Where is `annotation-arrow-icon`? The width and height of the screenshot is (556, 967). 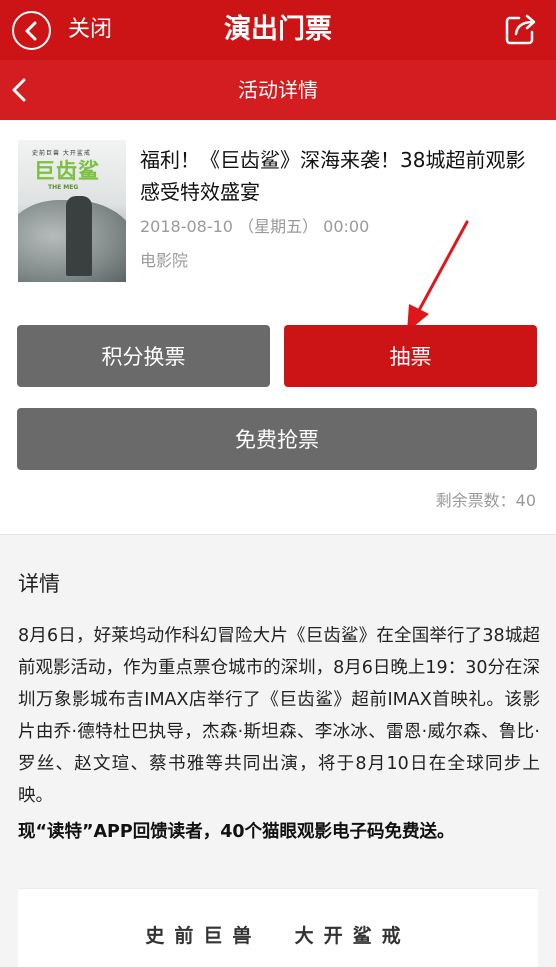
annotation-arrow-icon is located at coordinates (438, 276).